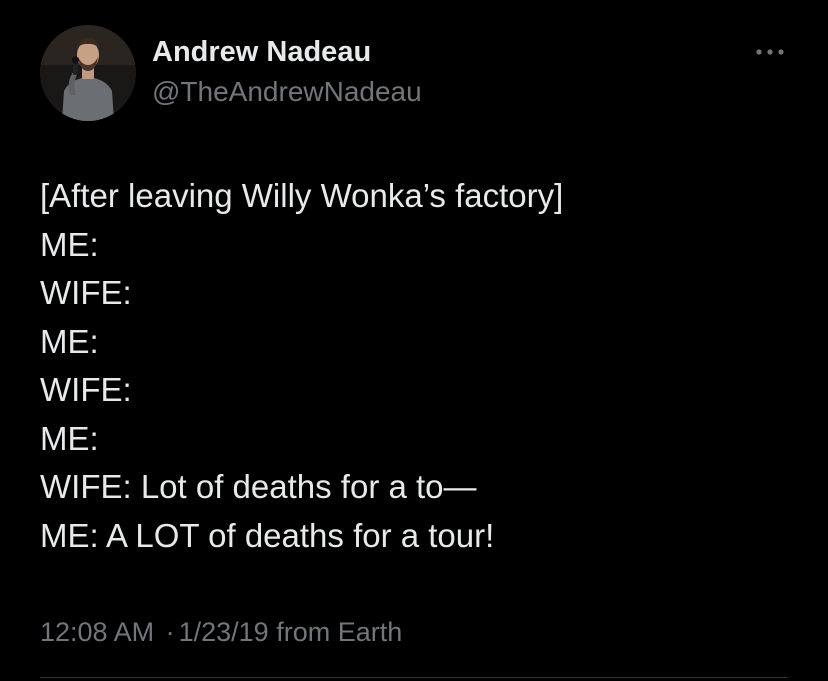 The width and height of the screenshot is (828, 681). Describe the element at coordinates (287, 92) in the screenshot. I see `author-handle: @TheAndrewNadeau` at that location.